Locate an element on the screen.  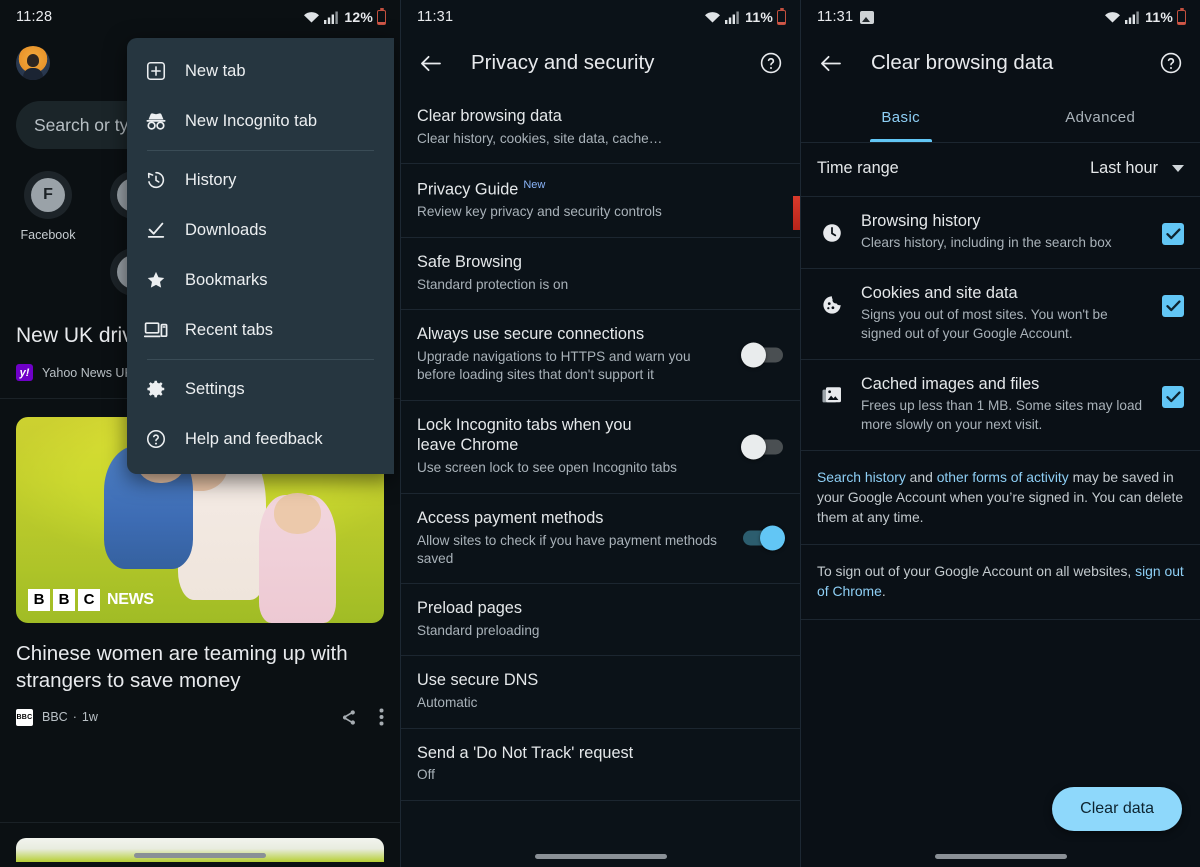
share-icon is located at coordinates (348, 717).